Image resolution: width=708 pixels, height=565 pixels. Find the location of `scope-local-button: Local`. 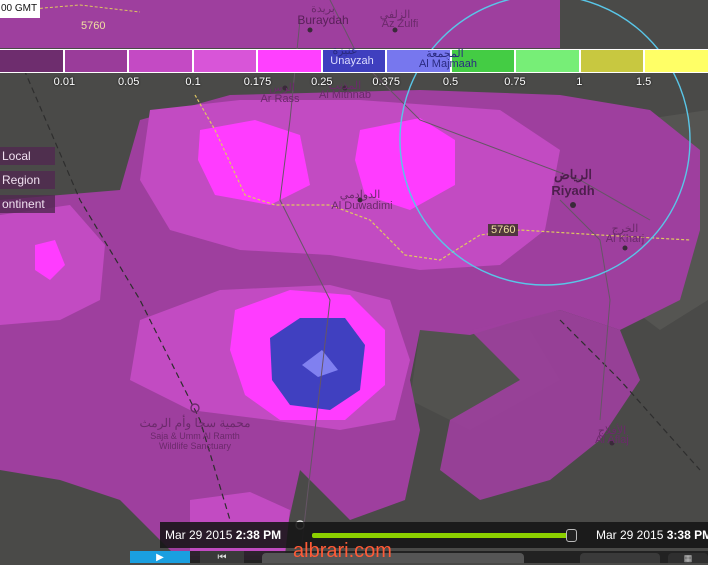

scope-local-button: Local is located at coordinates (27, 156).